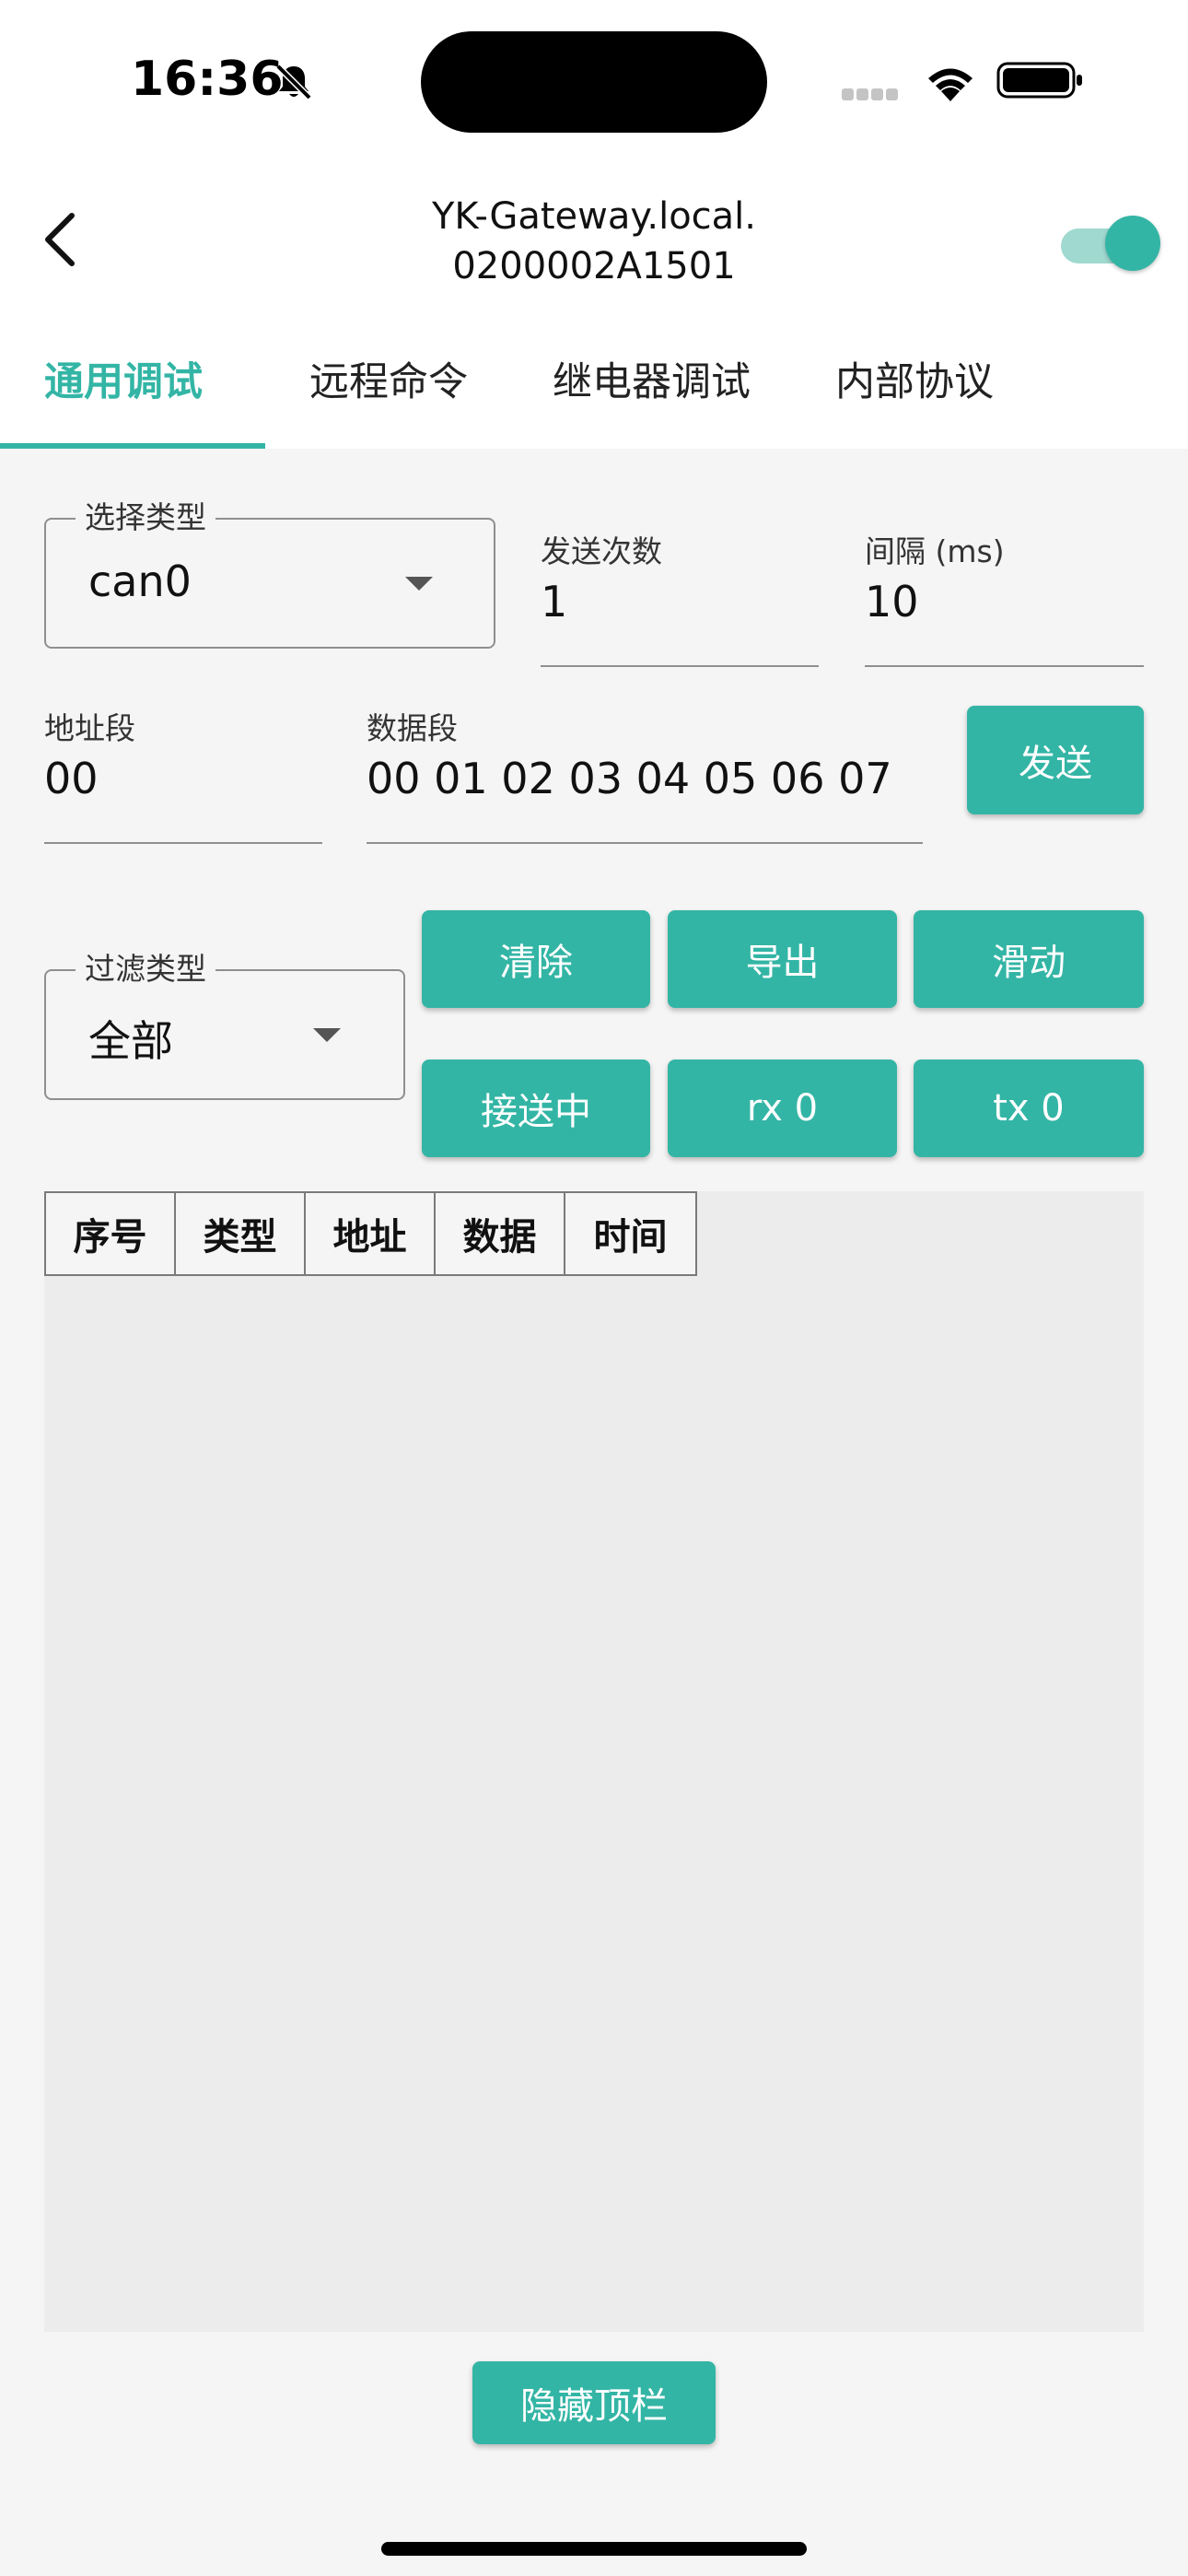  Describe the element at coordinates (554, 601) in the screenshot. I see `send-count-input: 1` at that location.